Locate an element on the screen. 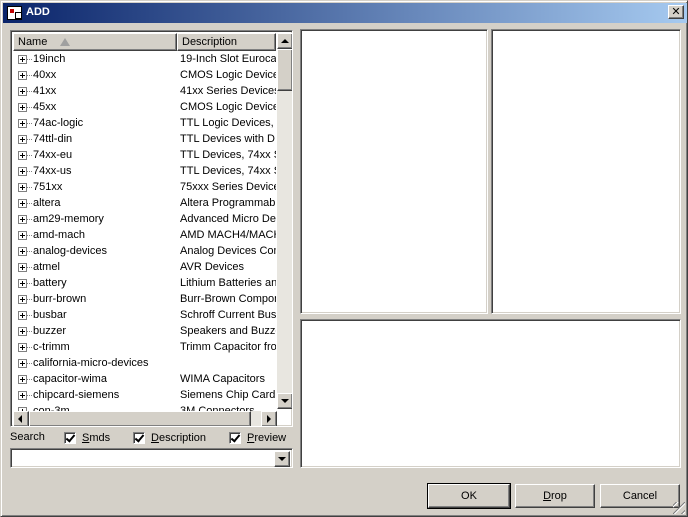  list-item: con-3m 3M Connectors is located at coordinates (144, 407).